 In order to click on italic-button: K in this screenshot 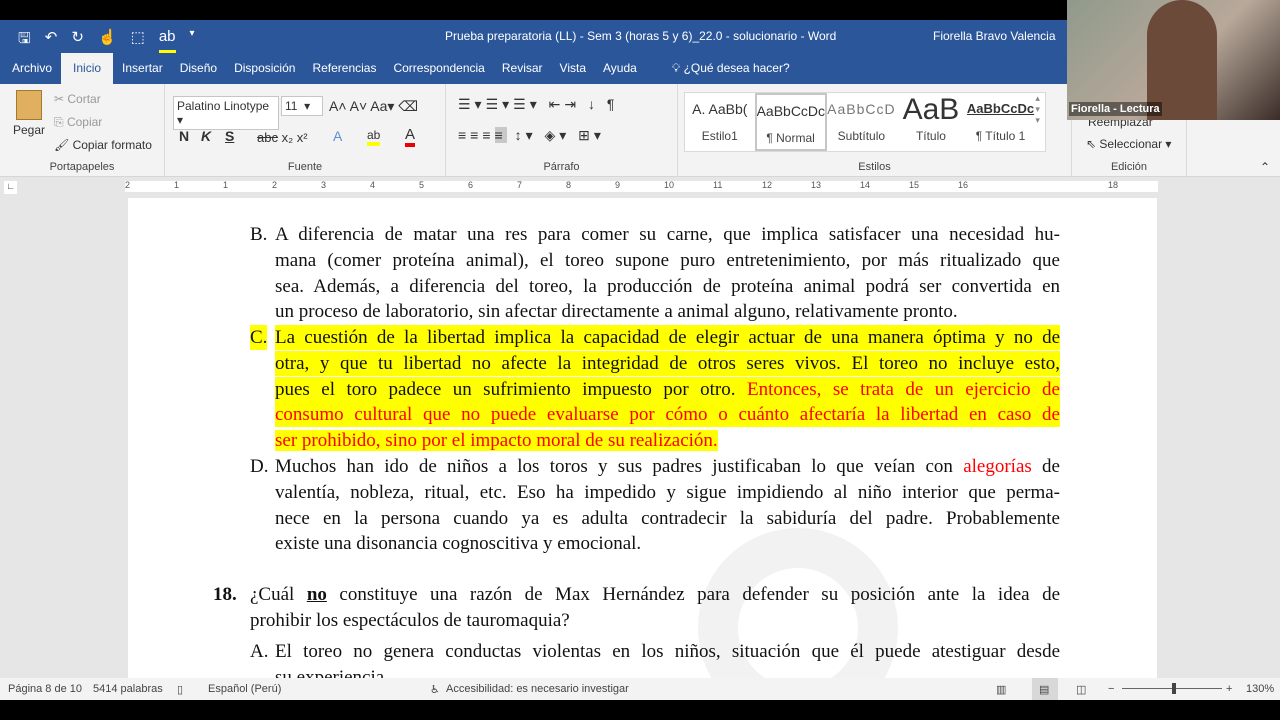, I will do `click(206, 136)`.